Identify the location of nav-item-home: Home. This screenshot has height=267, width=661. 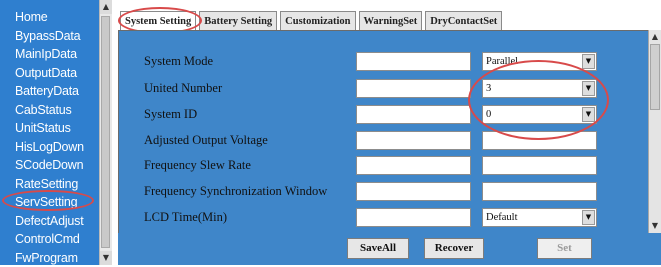
(49, 17).